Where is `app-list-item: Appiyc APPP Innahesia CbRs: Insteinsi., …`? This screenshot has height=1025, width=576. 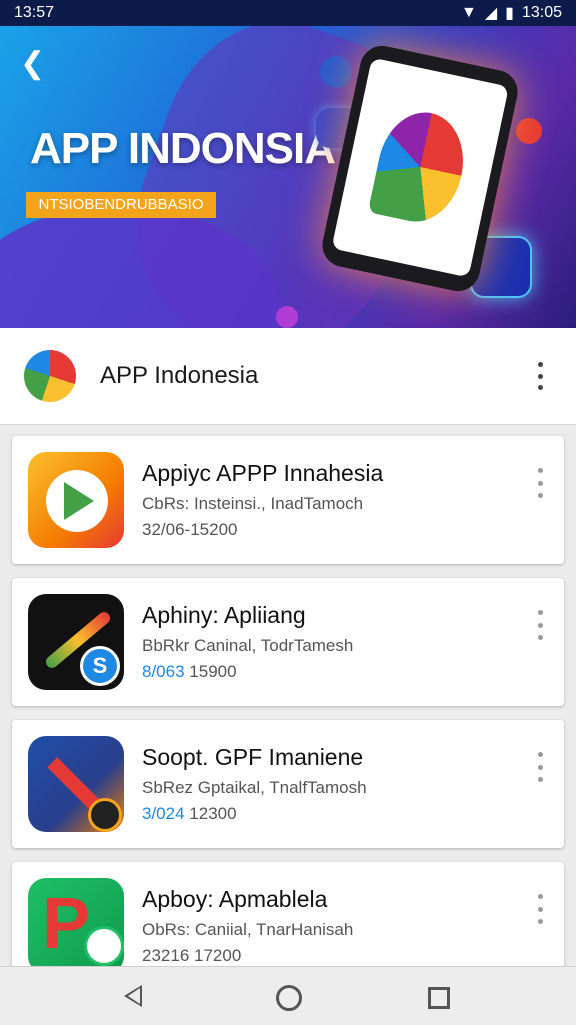
app-list-item: Appiyc APPP Innahesia CbRs: Insteinsi., … is located at coordinates (288, 500).